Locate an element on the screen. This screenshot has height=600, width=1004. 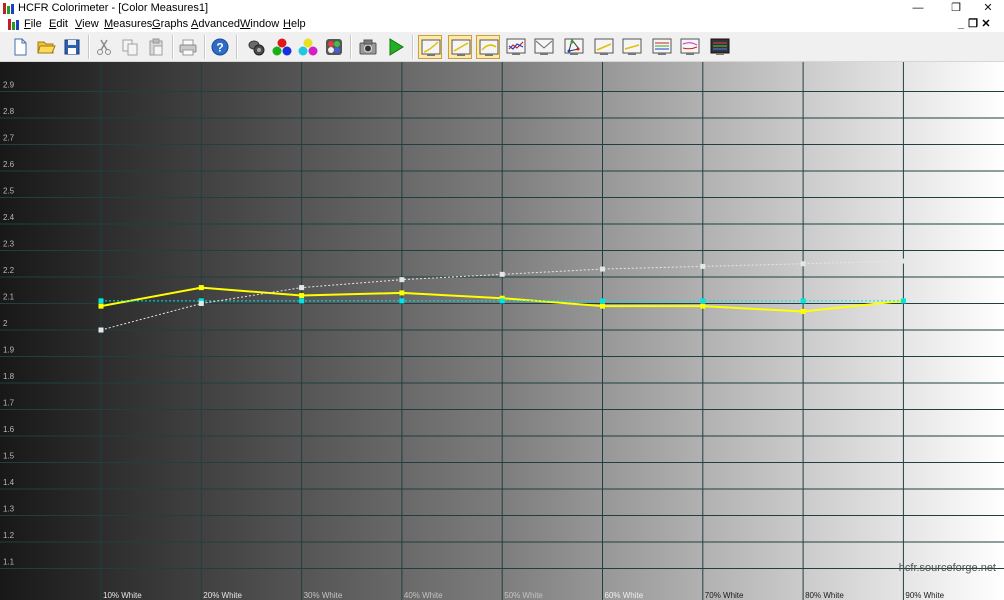
document-close-button: ✕ is located at coordinates (986, 24).